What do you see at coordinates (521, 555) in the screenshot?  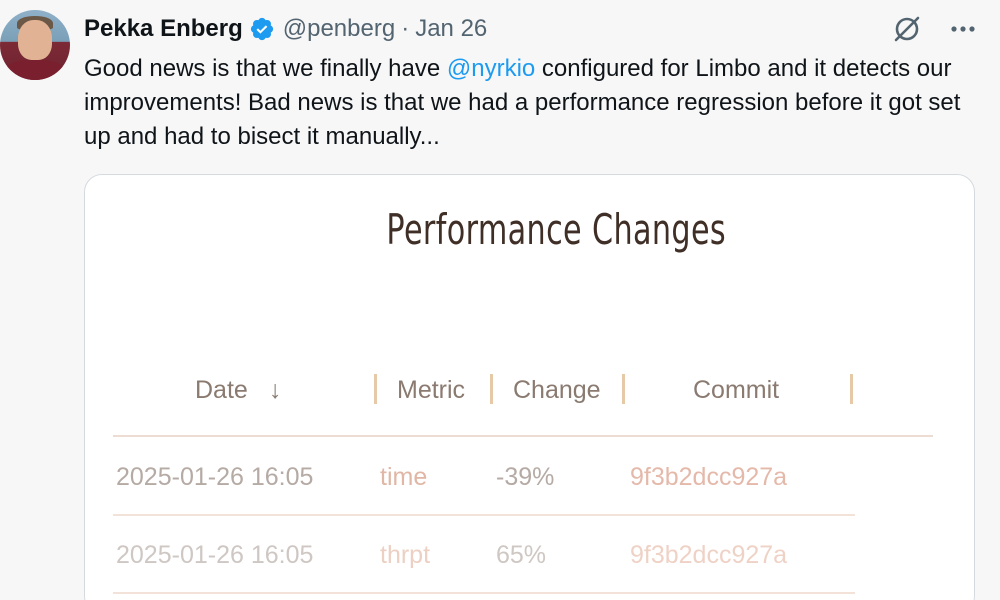 I see `cell-change: 65%` at bounding box center [521, 555].